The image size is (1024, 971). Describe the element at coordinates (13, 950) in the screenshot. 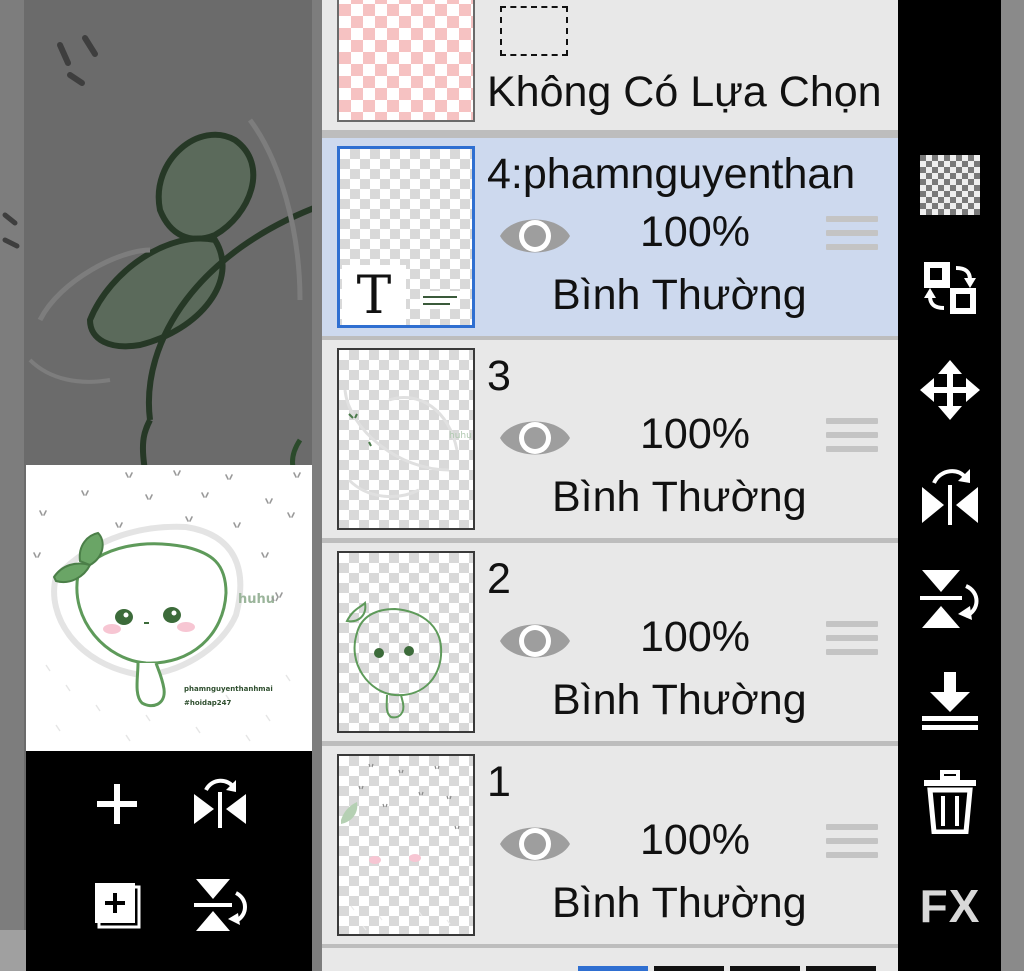

I see `bottom-left-edge` at that location.